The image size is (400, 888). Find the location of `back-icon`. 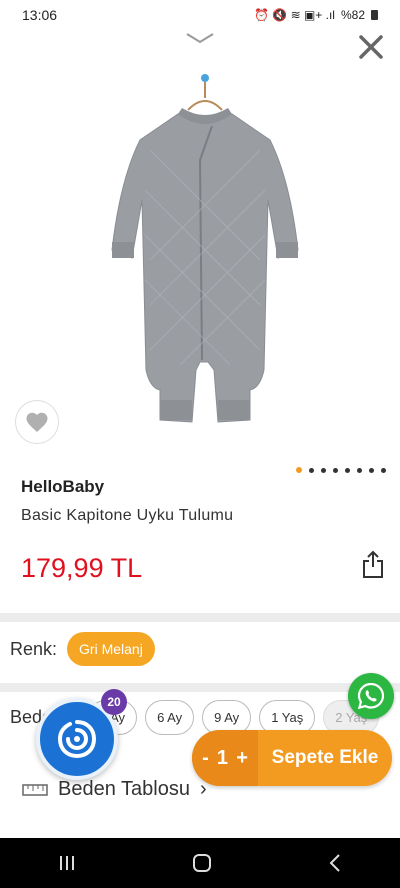

back-icon is located at coordinates (335, 863).